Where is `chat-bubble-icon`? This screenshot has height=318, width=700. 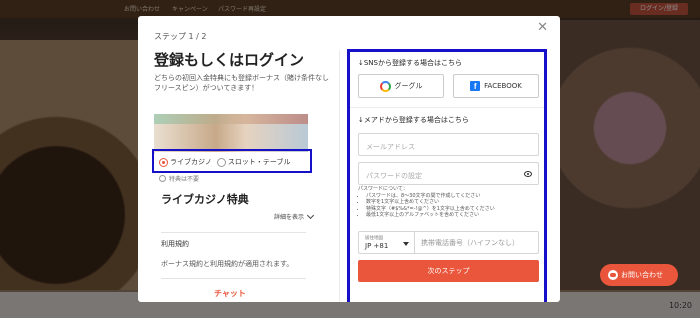
chat-bubble-icon is located at coordinates (613, 275).